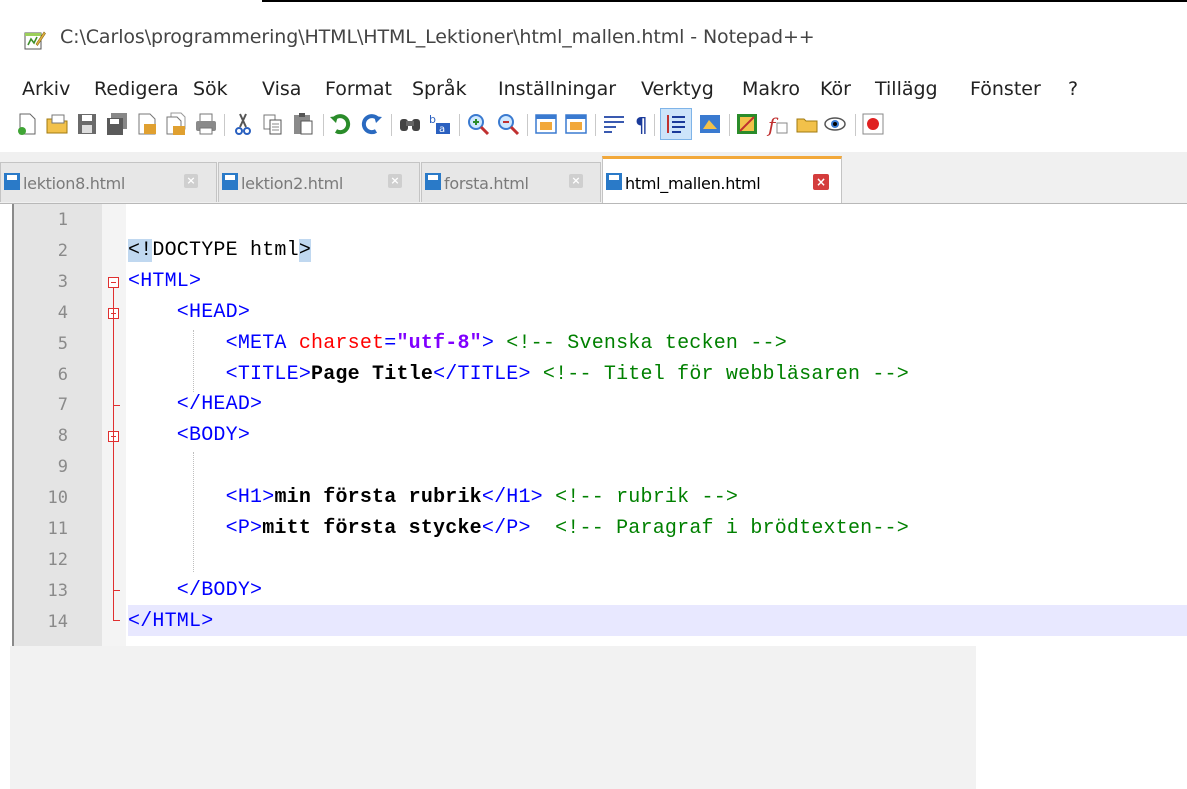  What do you see at coordinates (206, 124) in the screenshot?
I see `print-icon` at bounding box center [206, 124].